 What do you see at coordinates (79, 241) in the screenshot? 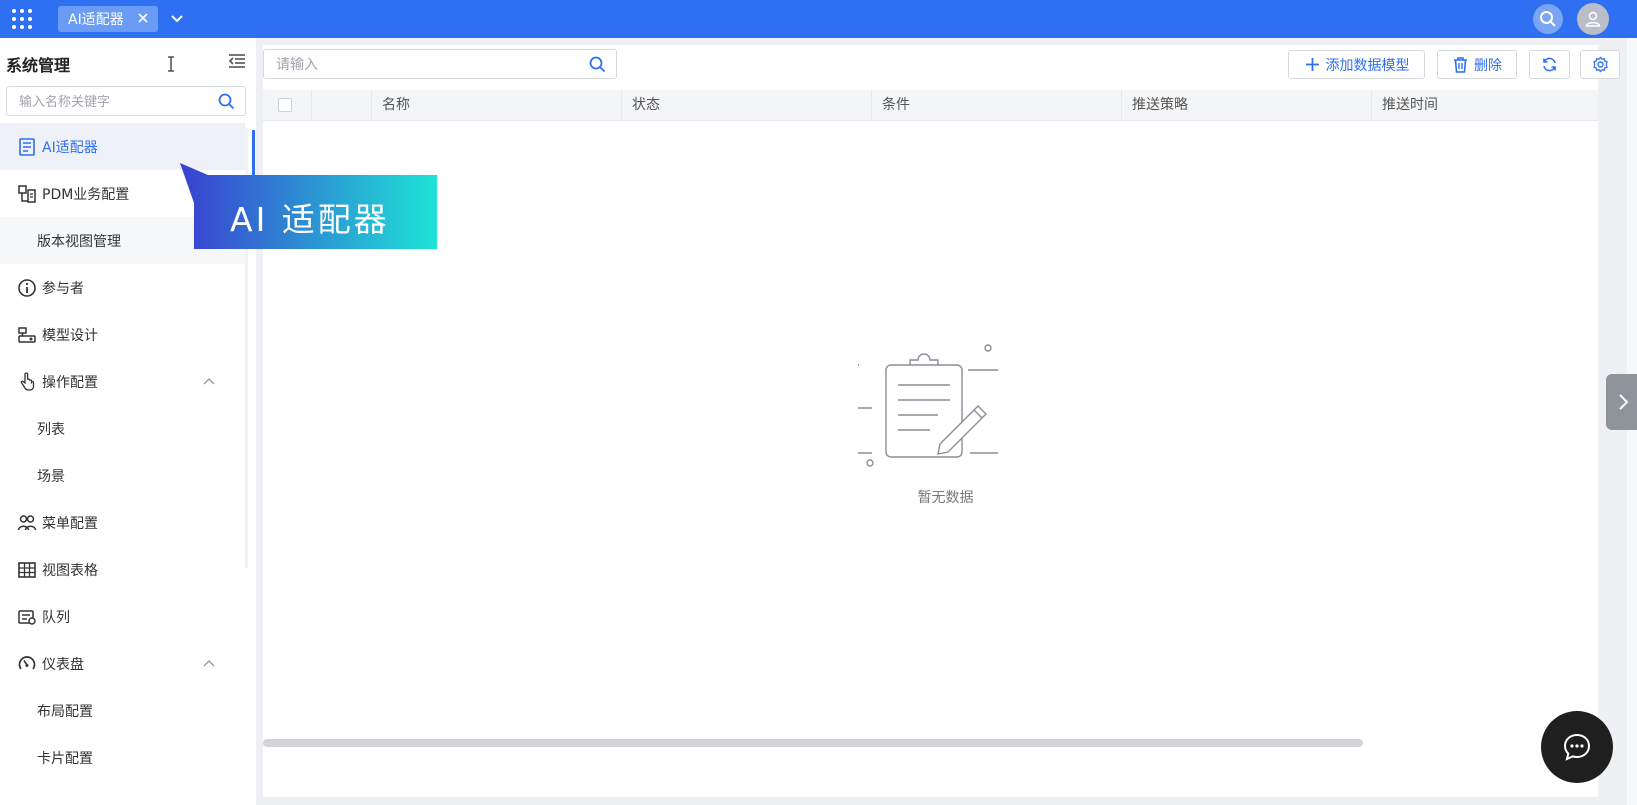
I see `sidebar-item-label: 版本视图管理` at bounding box center [79, 241].